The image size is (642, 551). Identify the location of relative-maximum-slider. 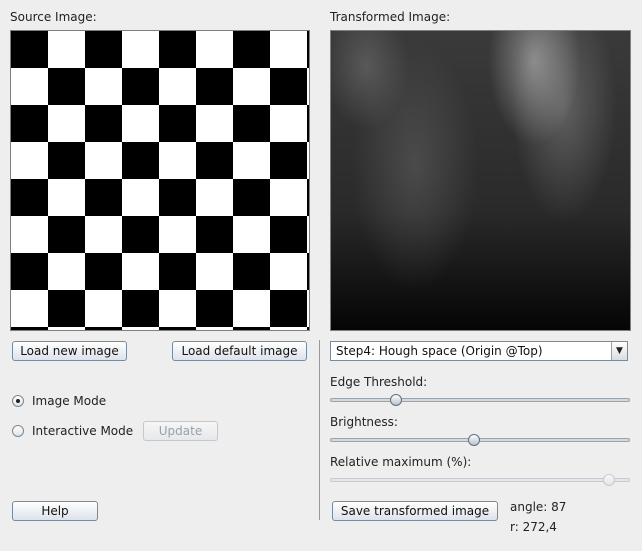
(609, 480).